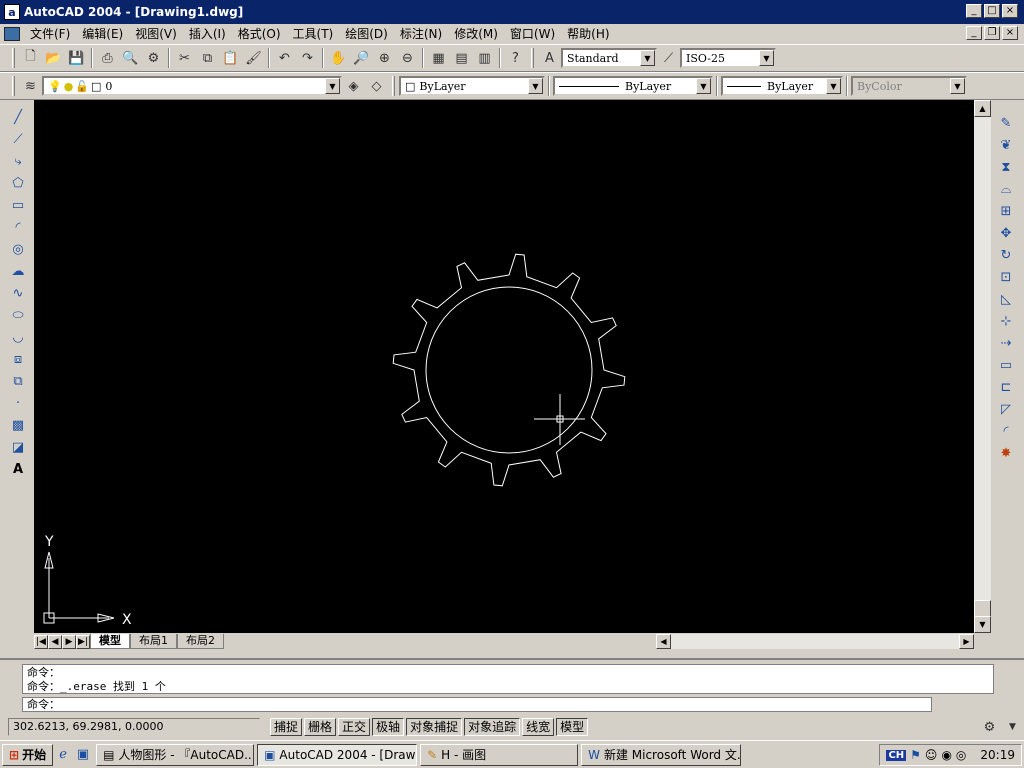 This screenshot has height=768, width=1024. What do you see at coordinates (18, 183) in the screenshot?
I see `polygon-icon: ⬠` at bounding box center [18, 183].